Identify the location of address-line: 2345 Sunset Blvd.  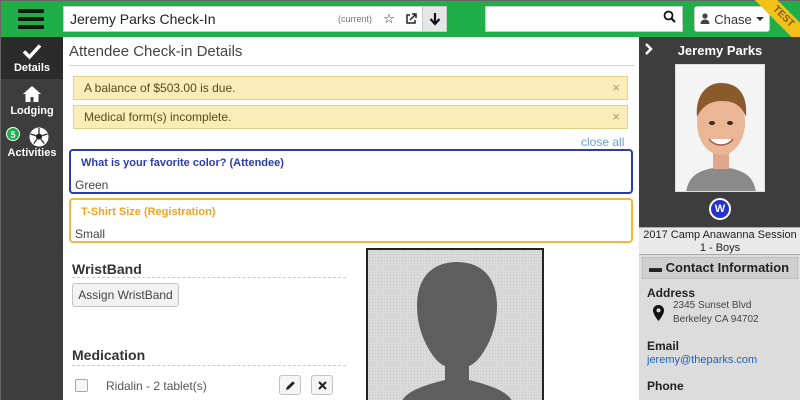
(712, 305).